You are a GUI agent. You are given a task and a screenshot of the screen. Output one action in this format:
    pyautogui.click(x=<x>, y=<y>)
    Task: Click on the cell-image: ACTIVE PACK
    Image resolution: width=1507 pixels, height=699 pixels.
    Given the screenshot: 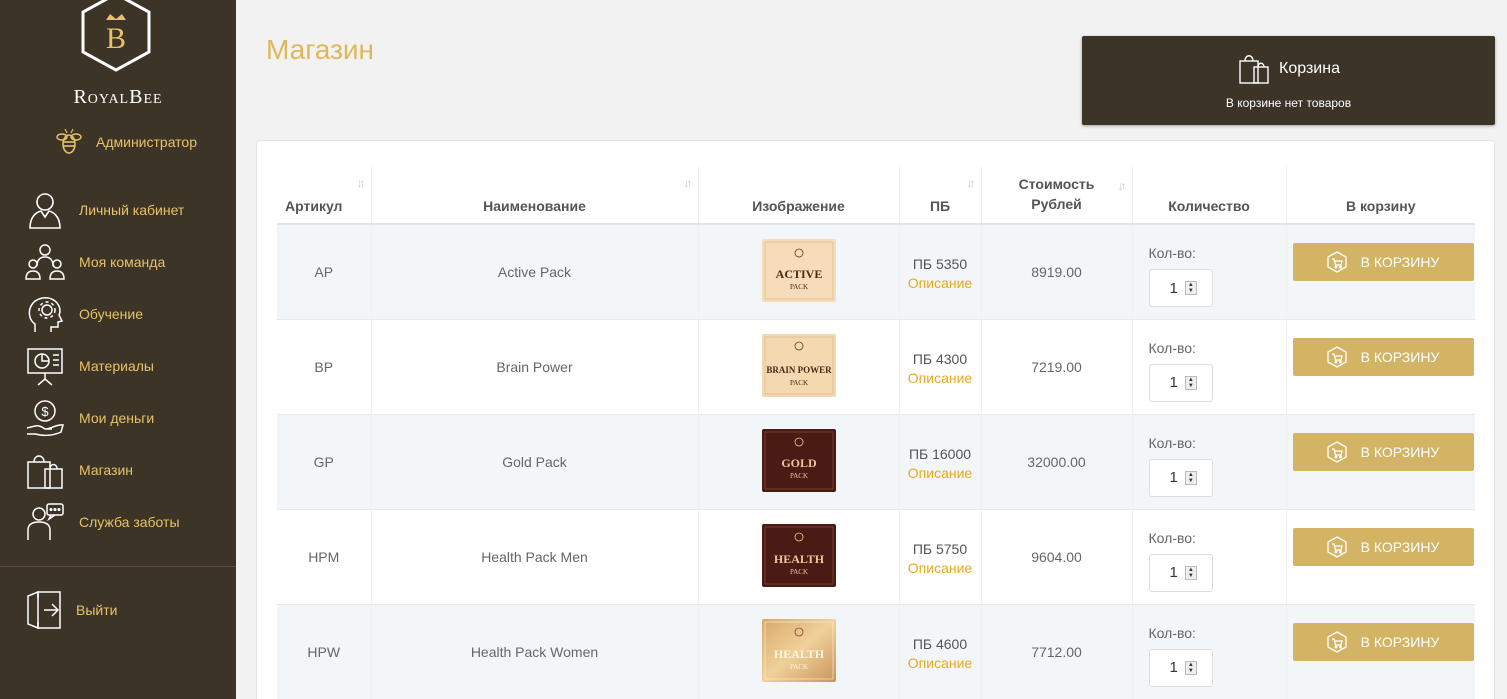 What is the action you would take?
    pyautogui.click(x=798, y=271)
    